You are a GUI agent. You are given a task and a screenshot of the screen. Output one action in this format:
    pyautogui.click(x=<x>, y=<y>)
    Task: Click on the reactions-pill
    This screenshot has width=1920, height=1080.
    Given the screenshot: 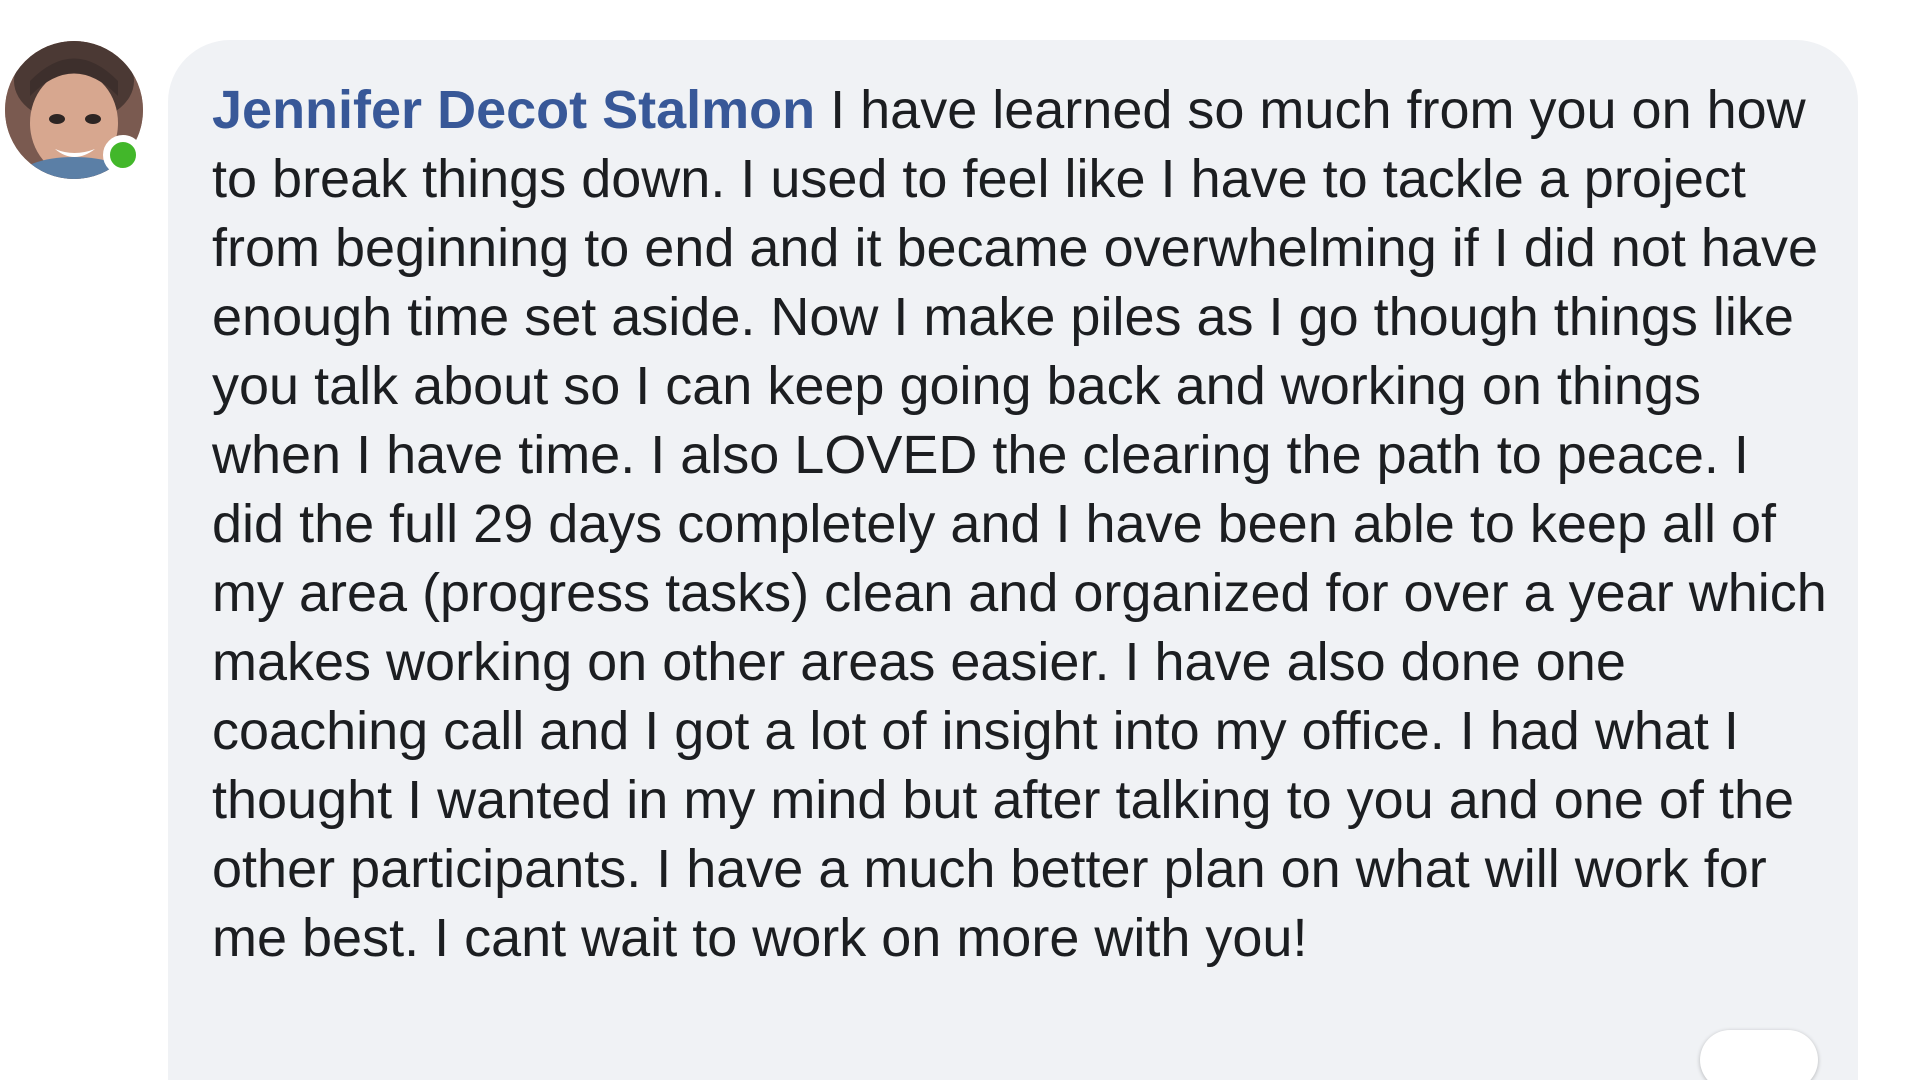 What is the action you would take?
    pyautogui.click(x=1759, y=1055)
    